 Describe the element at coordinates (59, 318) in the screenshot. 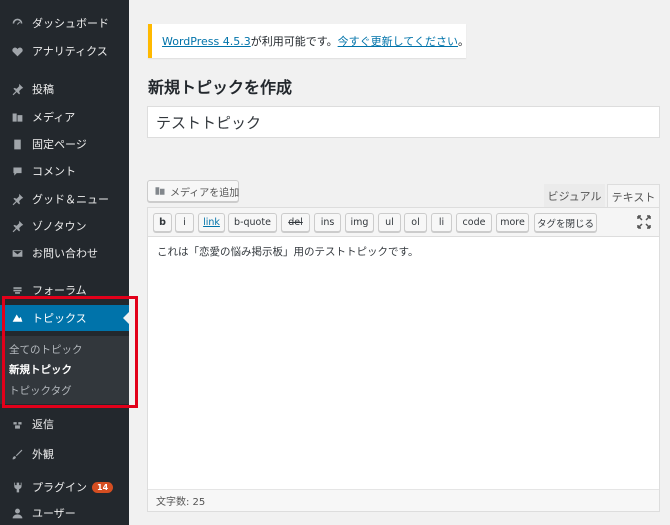

I see `menu-label: トピックス` at that location.